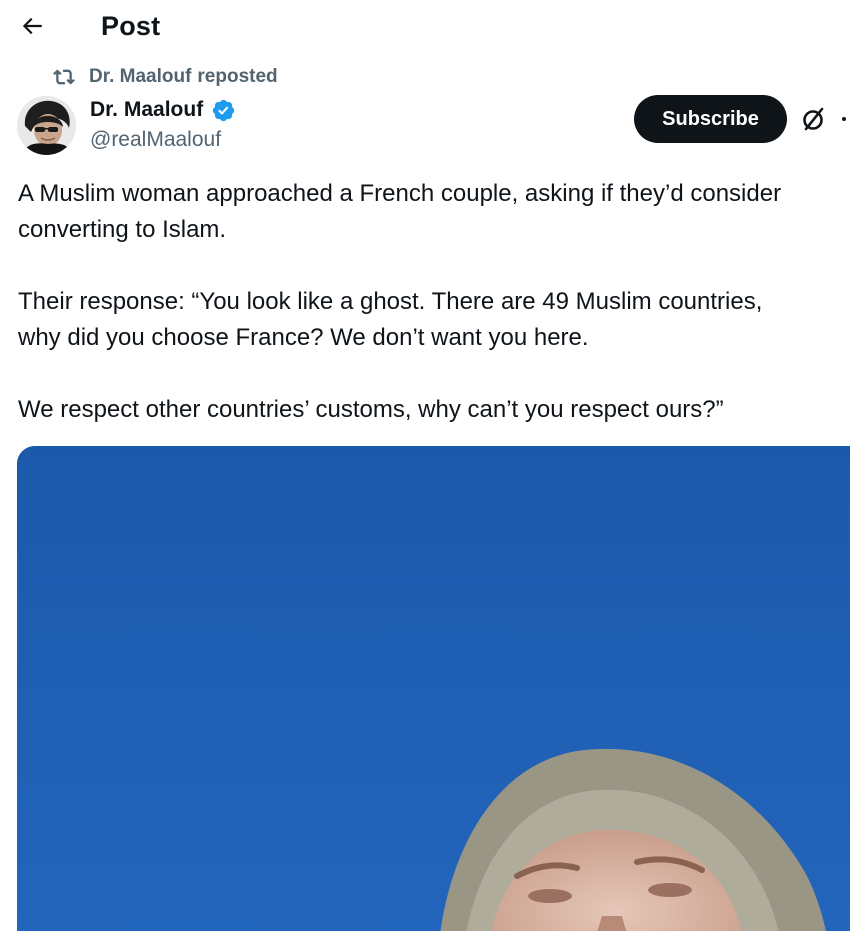 This screenshot has width=850, height=931. Describe the element at coordinates (131, 26) in the screenshot. I see `page-title: Post` at that location.